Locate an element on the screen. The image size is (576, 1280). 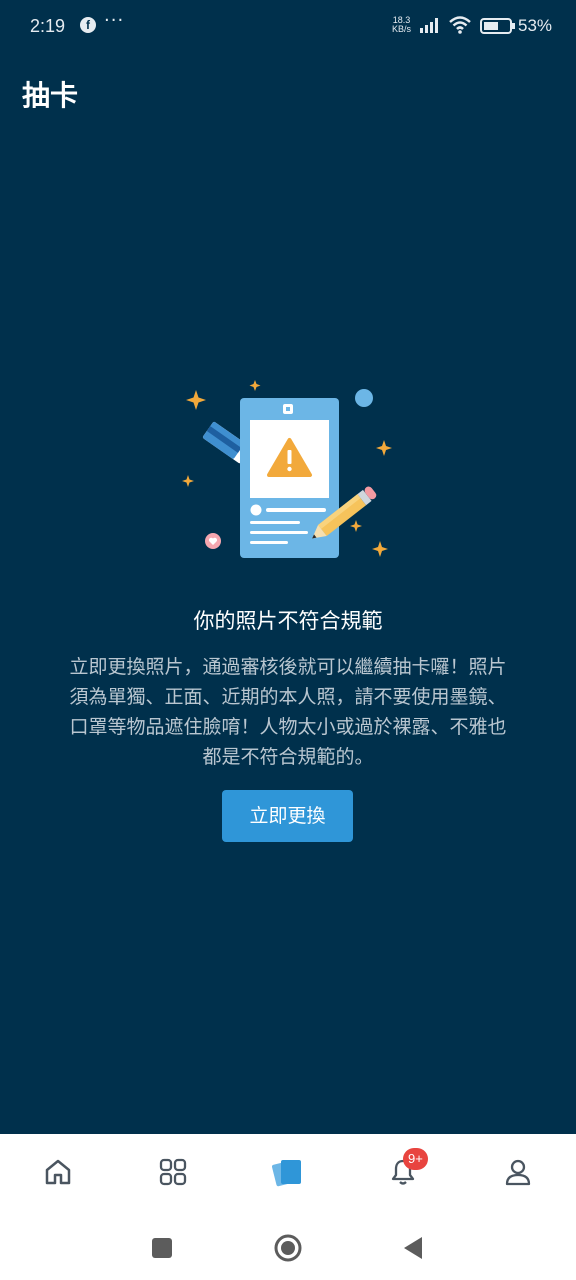
signal-icon is located at coordinates (429, 25).